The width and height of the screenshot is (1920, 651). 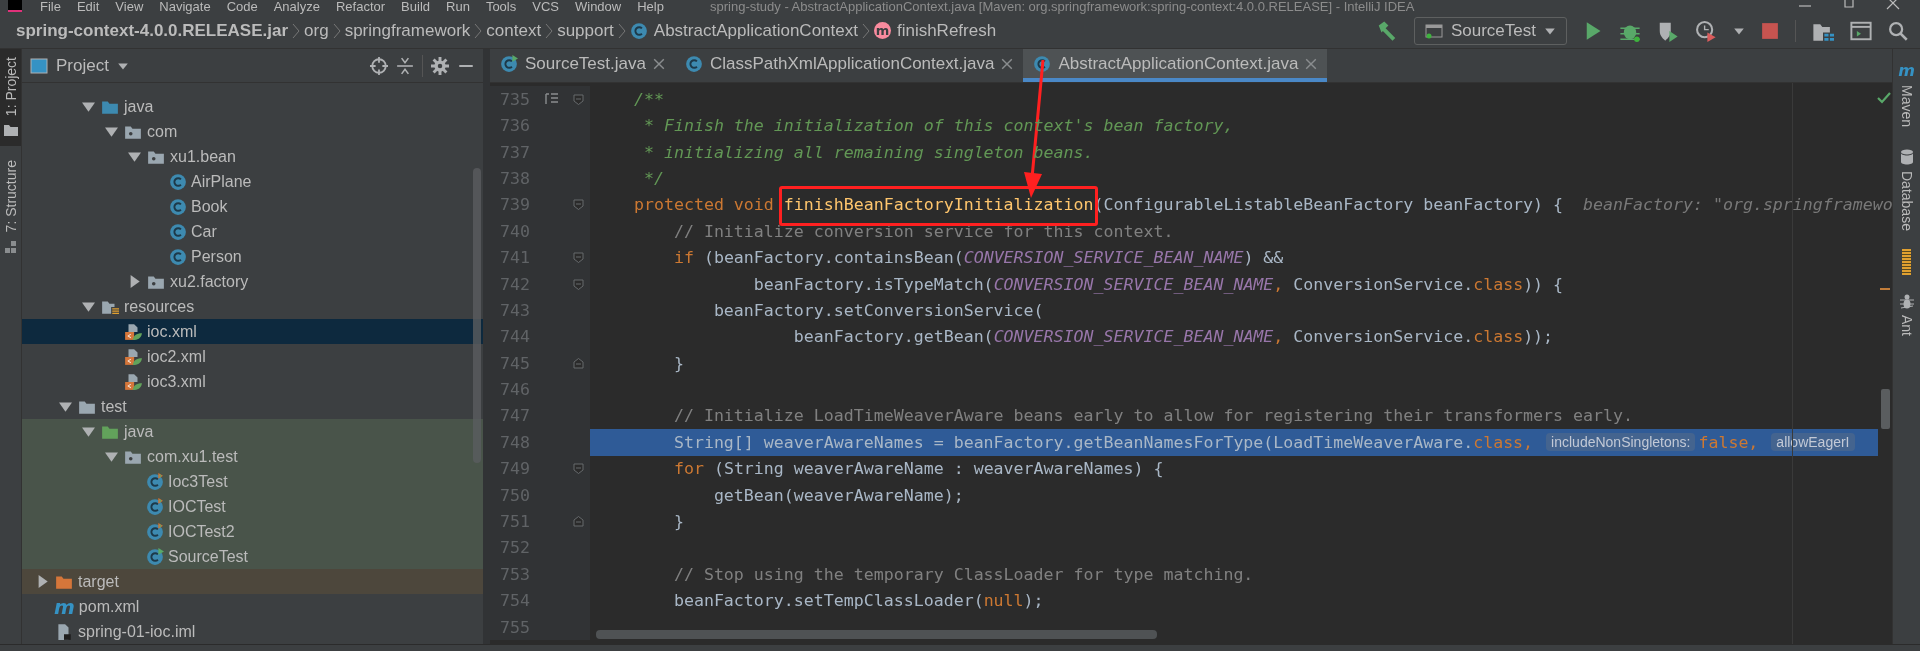 I want to click on clock-play-icon, so click(x=1706, y=30).